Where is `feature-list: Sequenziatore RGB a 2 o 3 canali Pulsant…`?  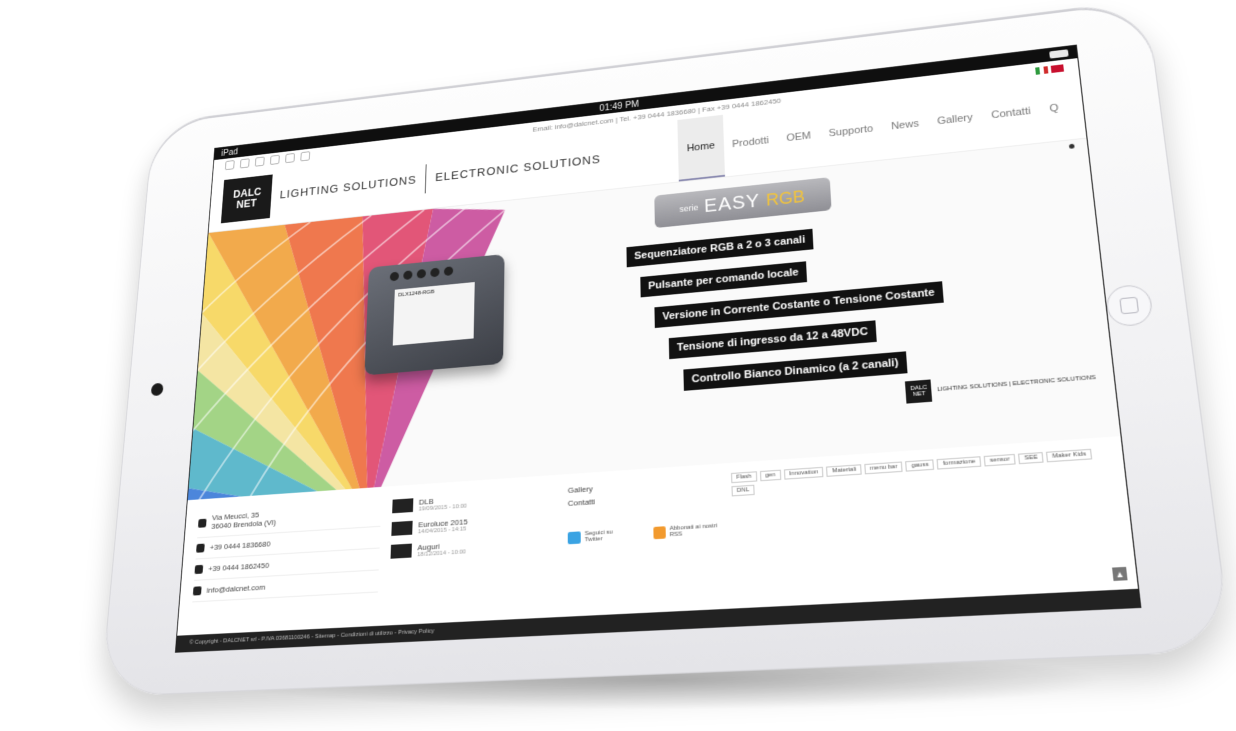 feature-list: Sequenziatore RGB a 2 o 3 canali Pulsant… is located at coordinates (787, 305).